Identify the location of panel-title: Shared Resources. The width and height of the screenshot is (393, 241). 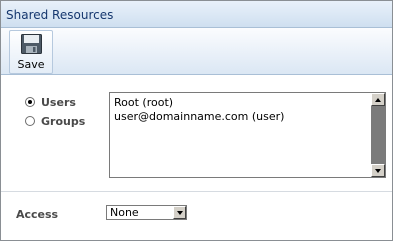
(60, 15).